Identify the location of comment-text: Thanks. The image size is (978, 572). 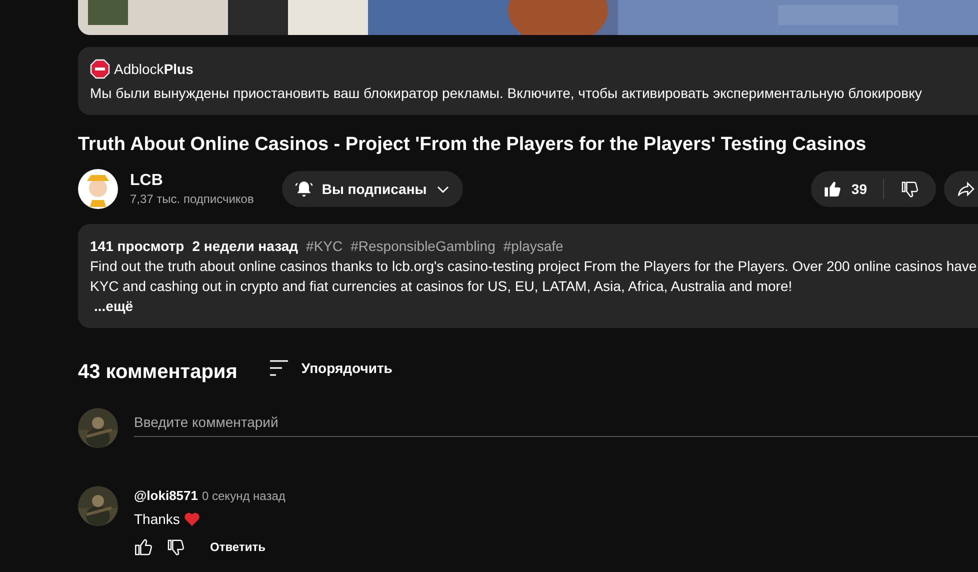
(157, 519).